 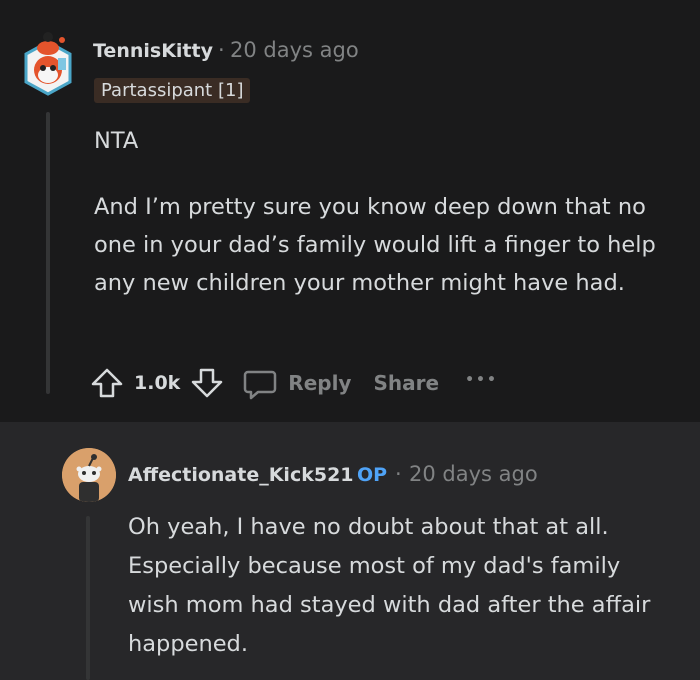 I want to click on reply-thread-line, so click(x=88, y=598).